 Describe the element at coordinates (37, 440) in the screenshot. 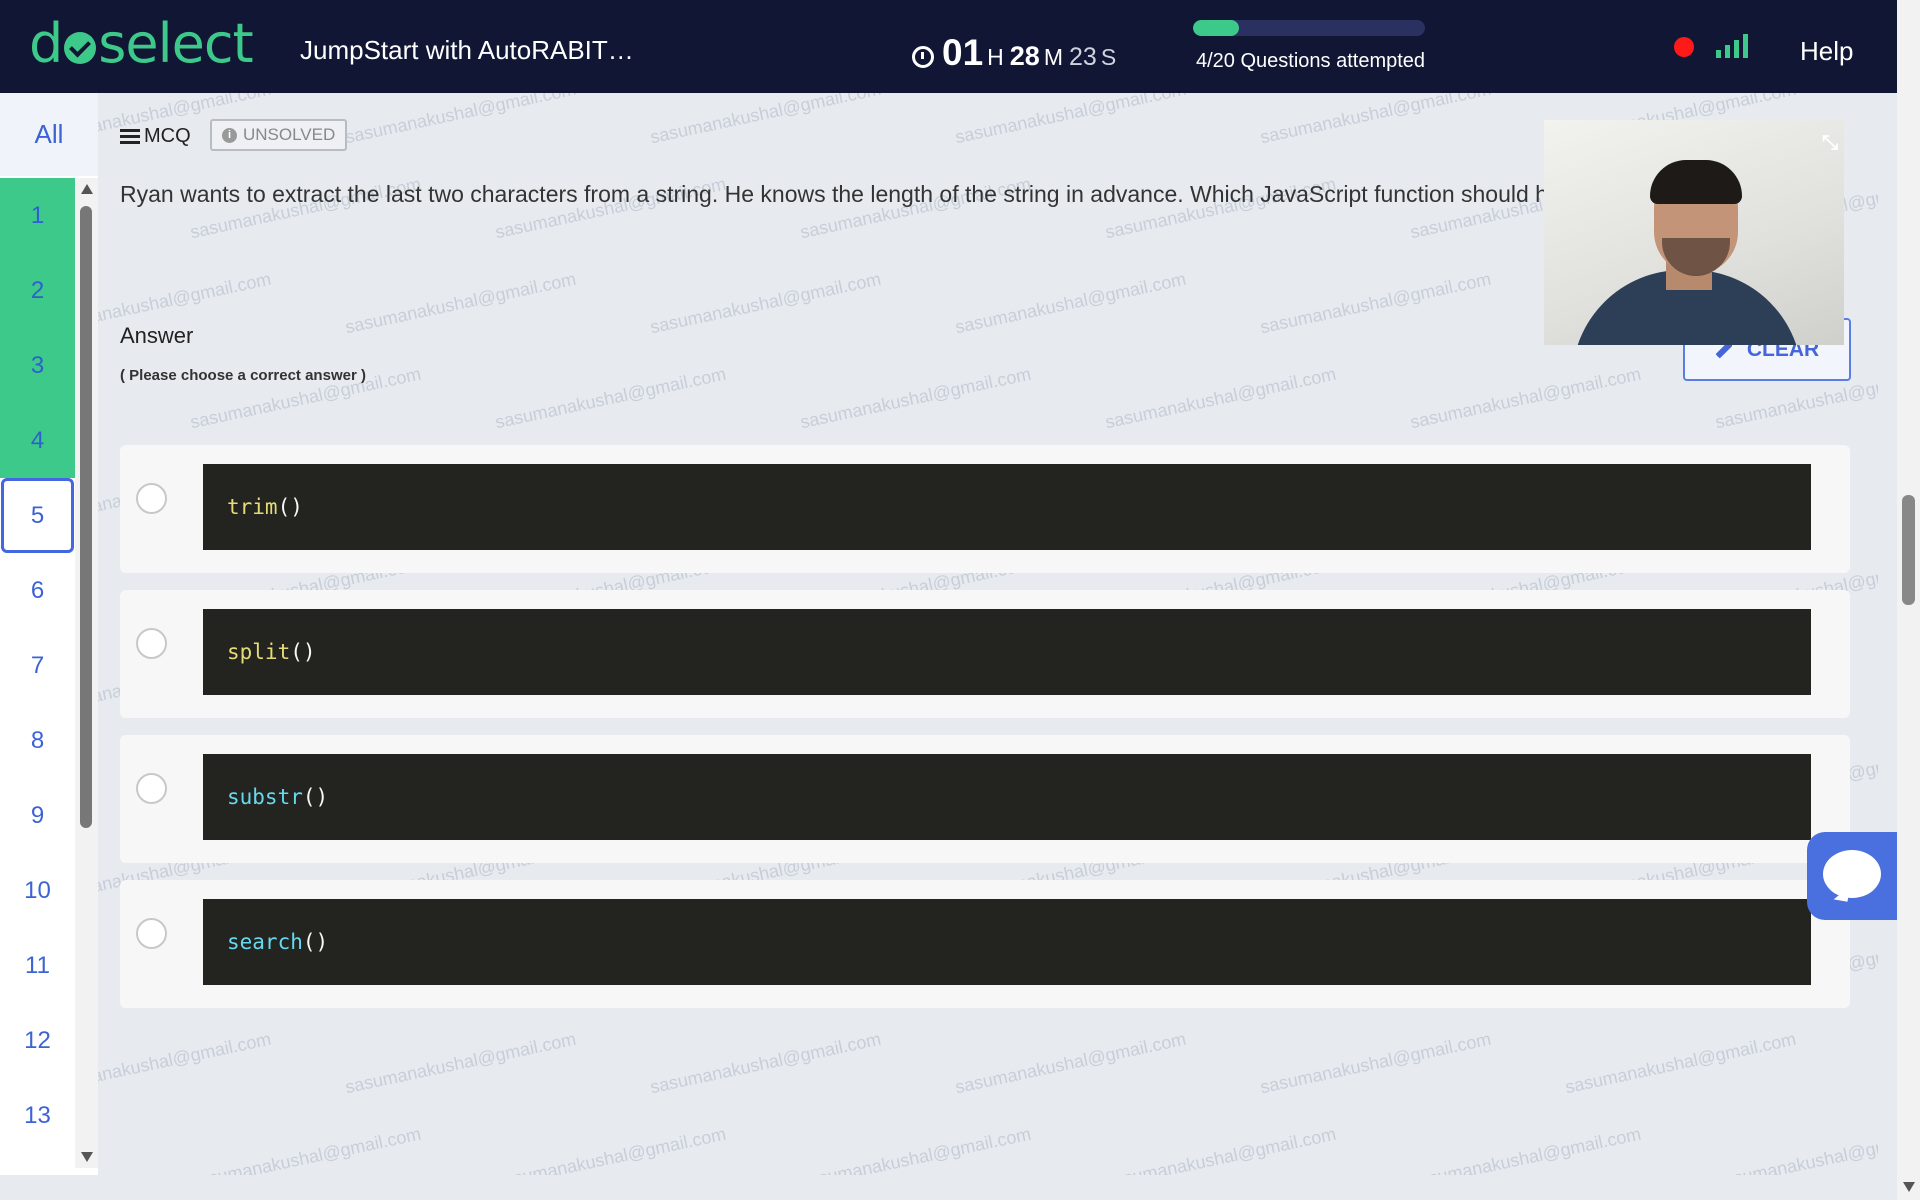

I see `question-nav-item: 4` at that location.